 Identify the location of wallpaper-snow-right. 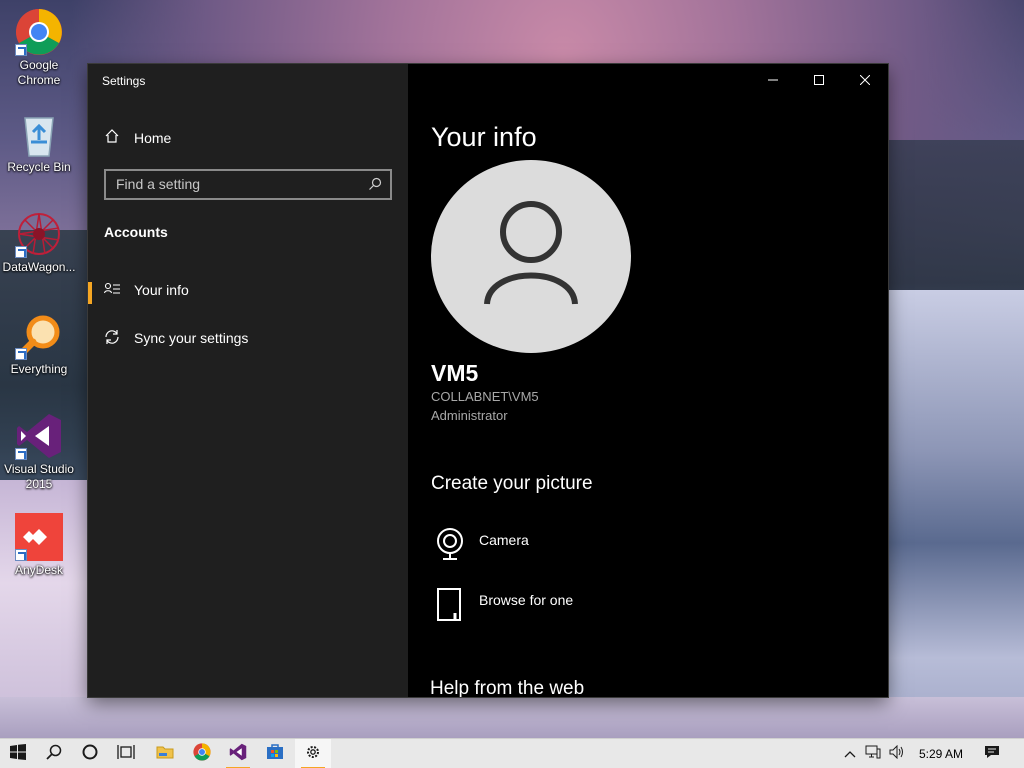
(956, 520).